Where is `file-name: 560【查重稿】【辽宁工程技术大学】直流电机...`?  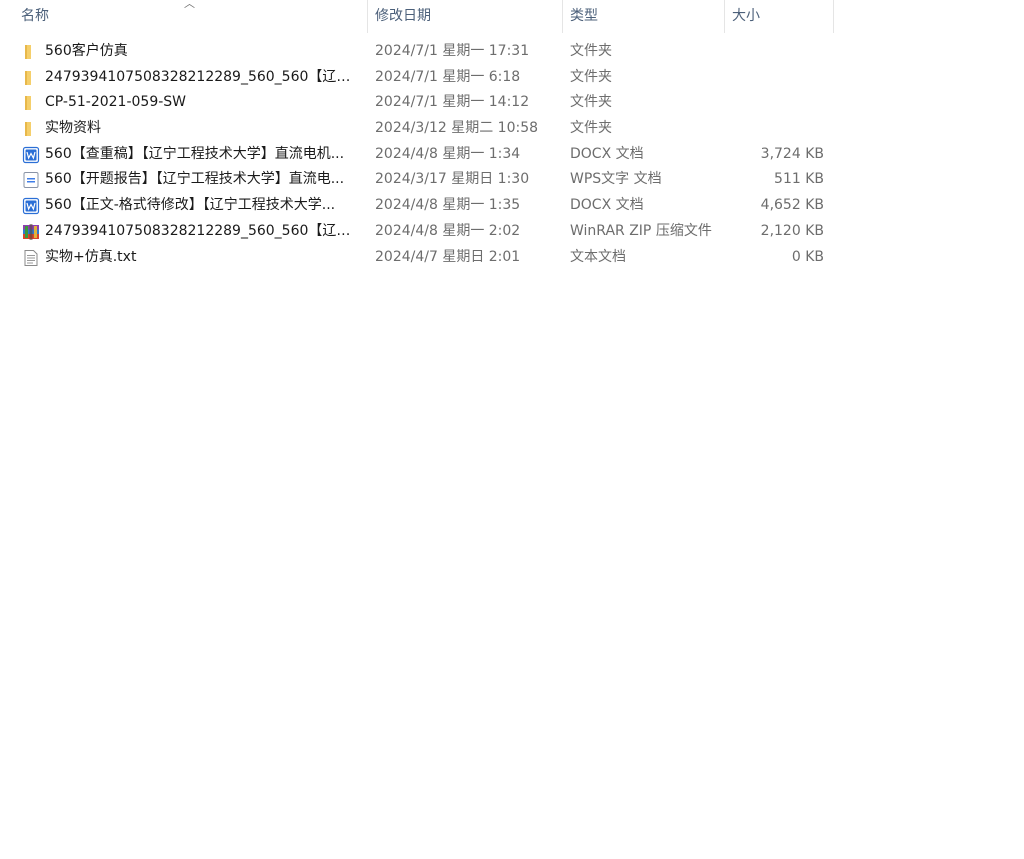 file-name: 560【查重稿】【辽宁工程技术大学】直流电机... is located at coordinates (195, 153).